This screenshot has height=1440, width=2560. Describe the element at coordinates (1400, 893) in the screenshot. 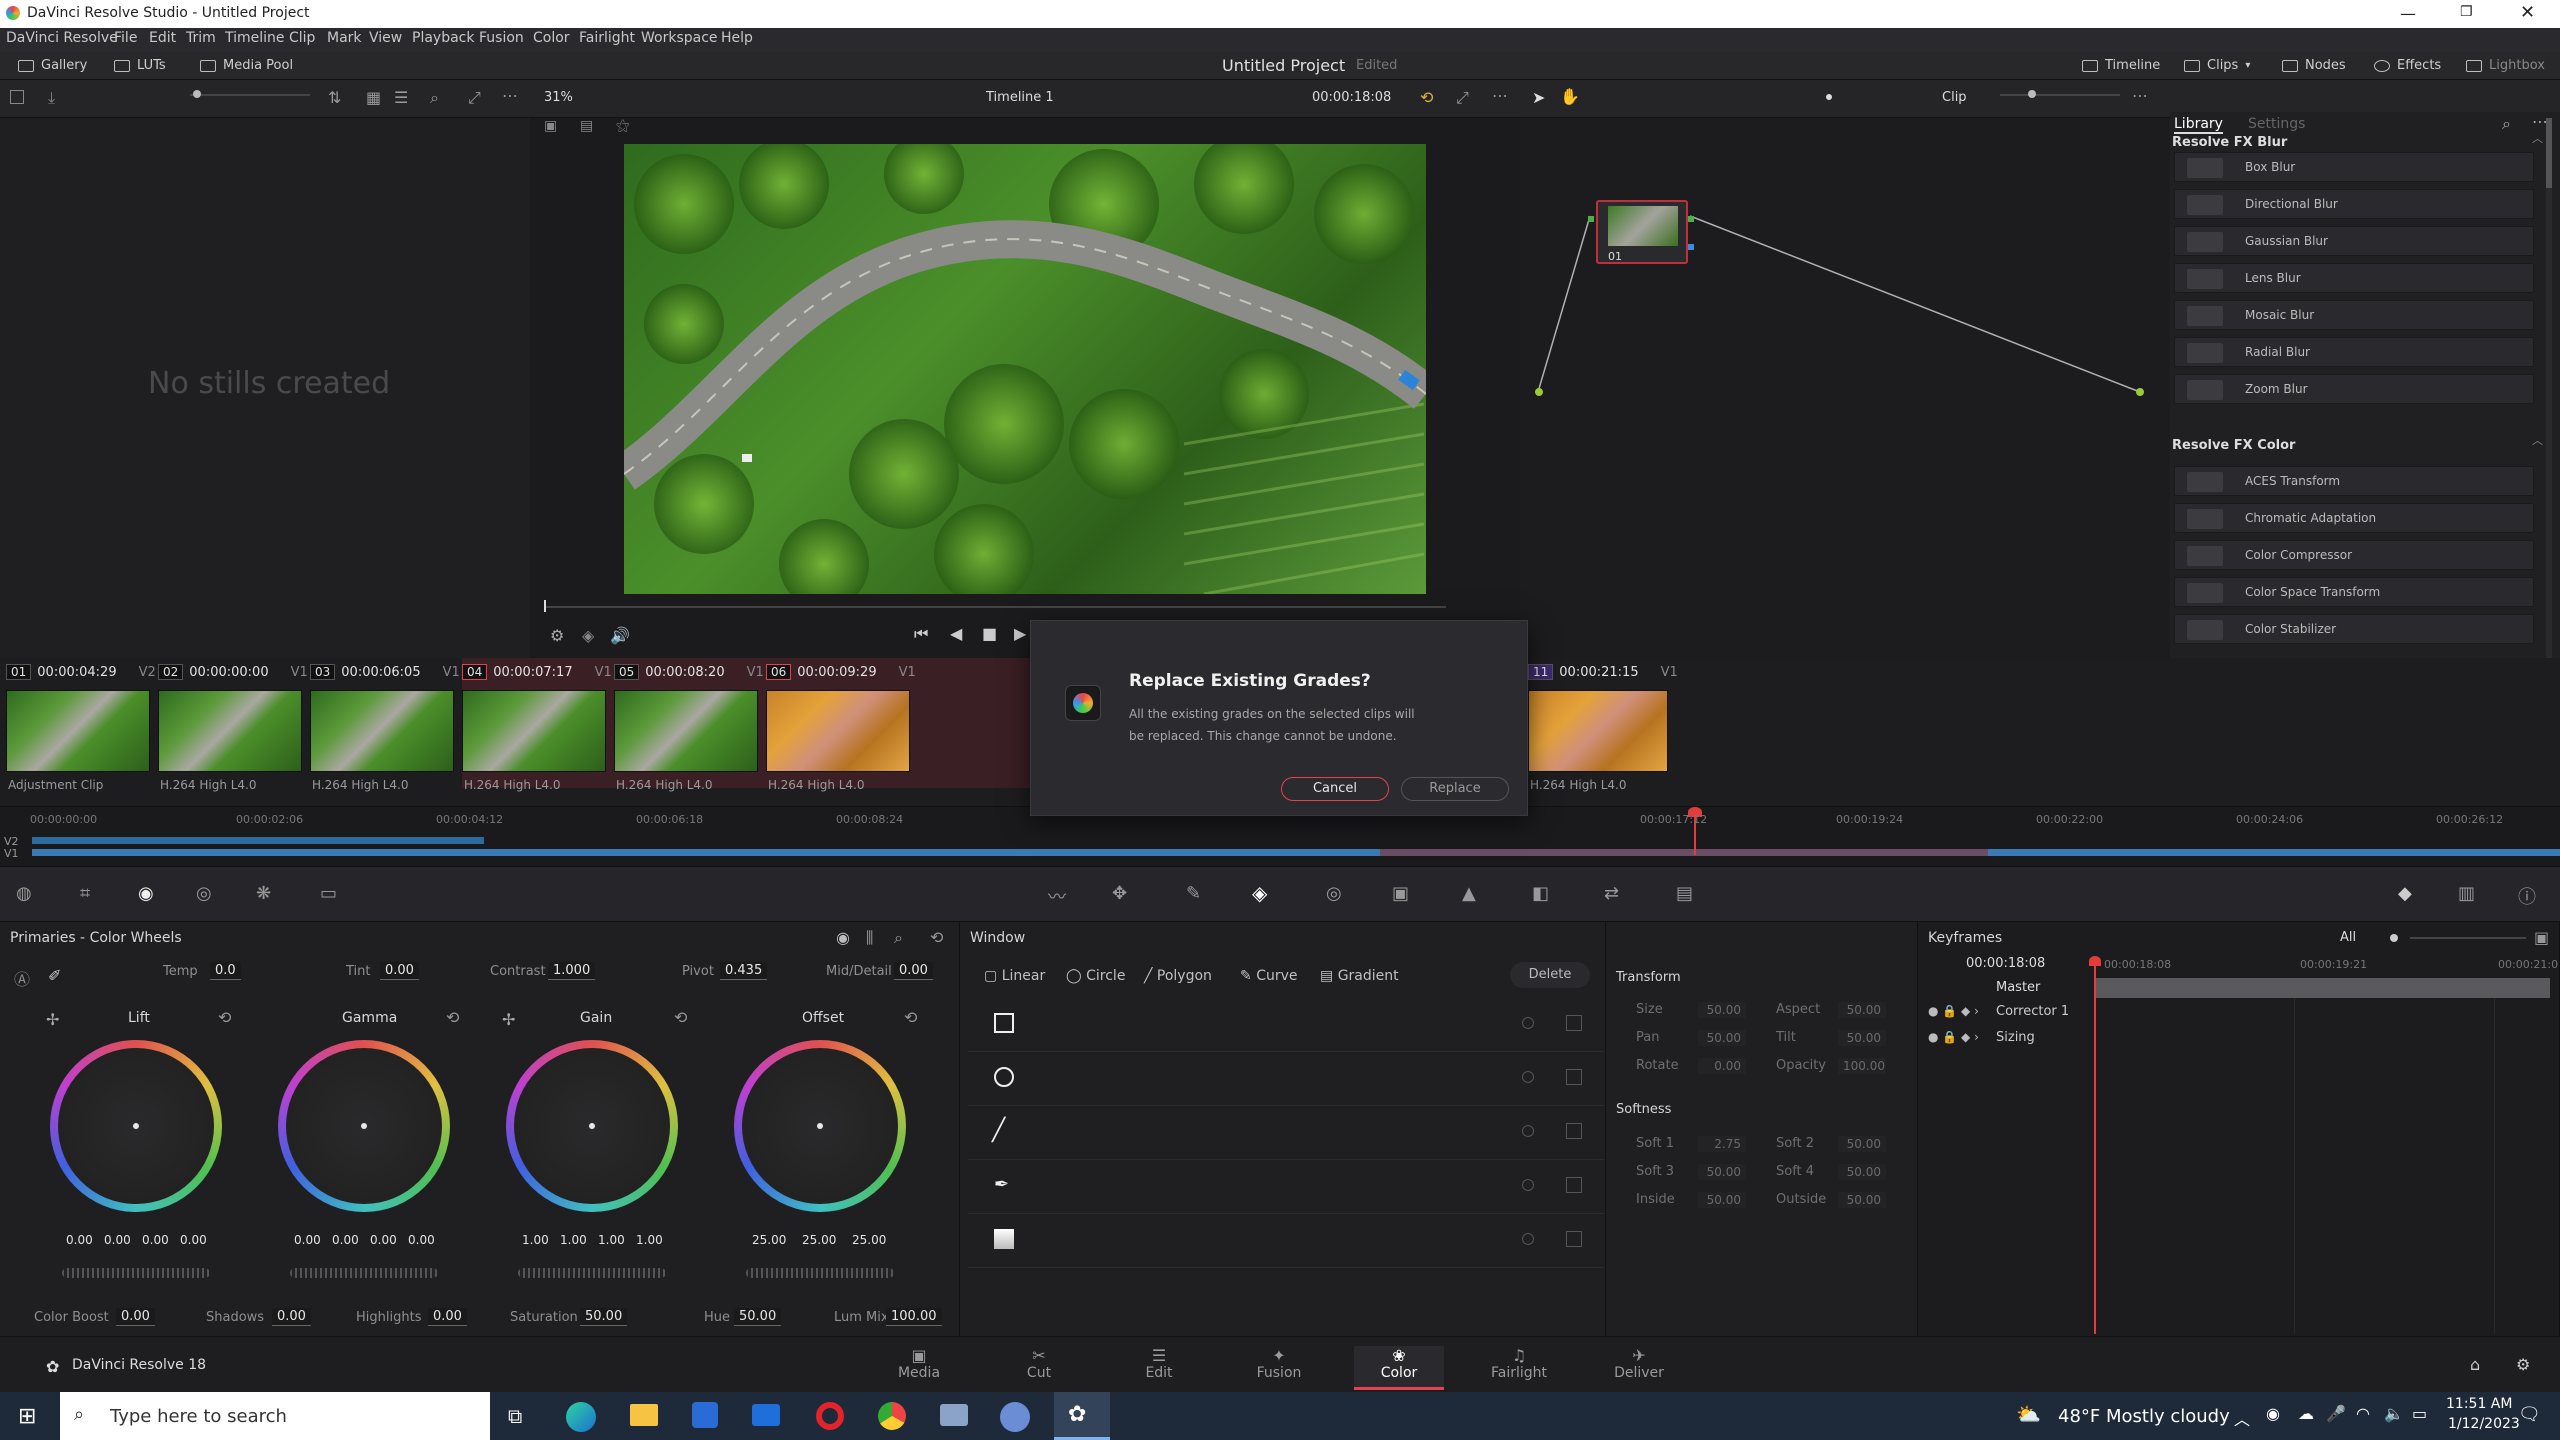

I see `magic-mask-icon: ▣` at that location.